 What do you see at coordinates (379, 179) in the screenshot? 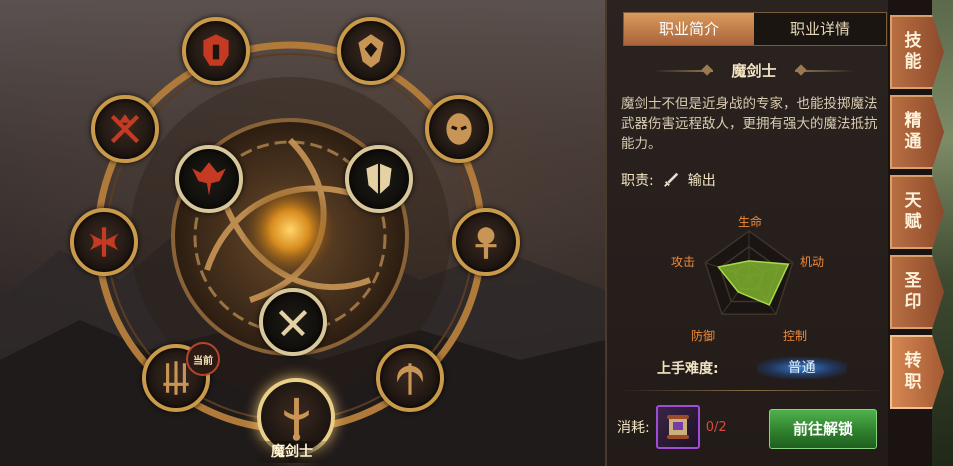
I see `class-knight-shield-icon` at bounding box center [379, 179].